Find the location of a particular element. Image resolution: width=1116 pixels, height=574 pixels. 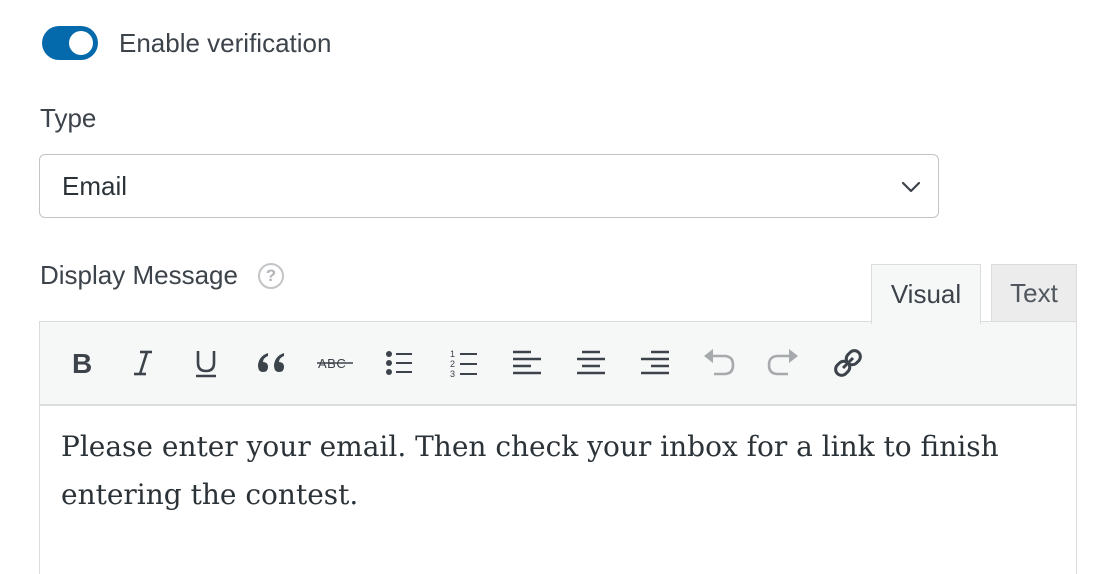

link-button is located at coordinates (848, 363).